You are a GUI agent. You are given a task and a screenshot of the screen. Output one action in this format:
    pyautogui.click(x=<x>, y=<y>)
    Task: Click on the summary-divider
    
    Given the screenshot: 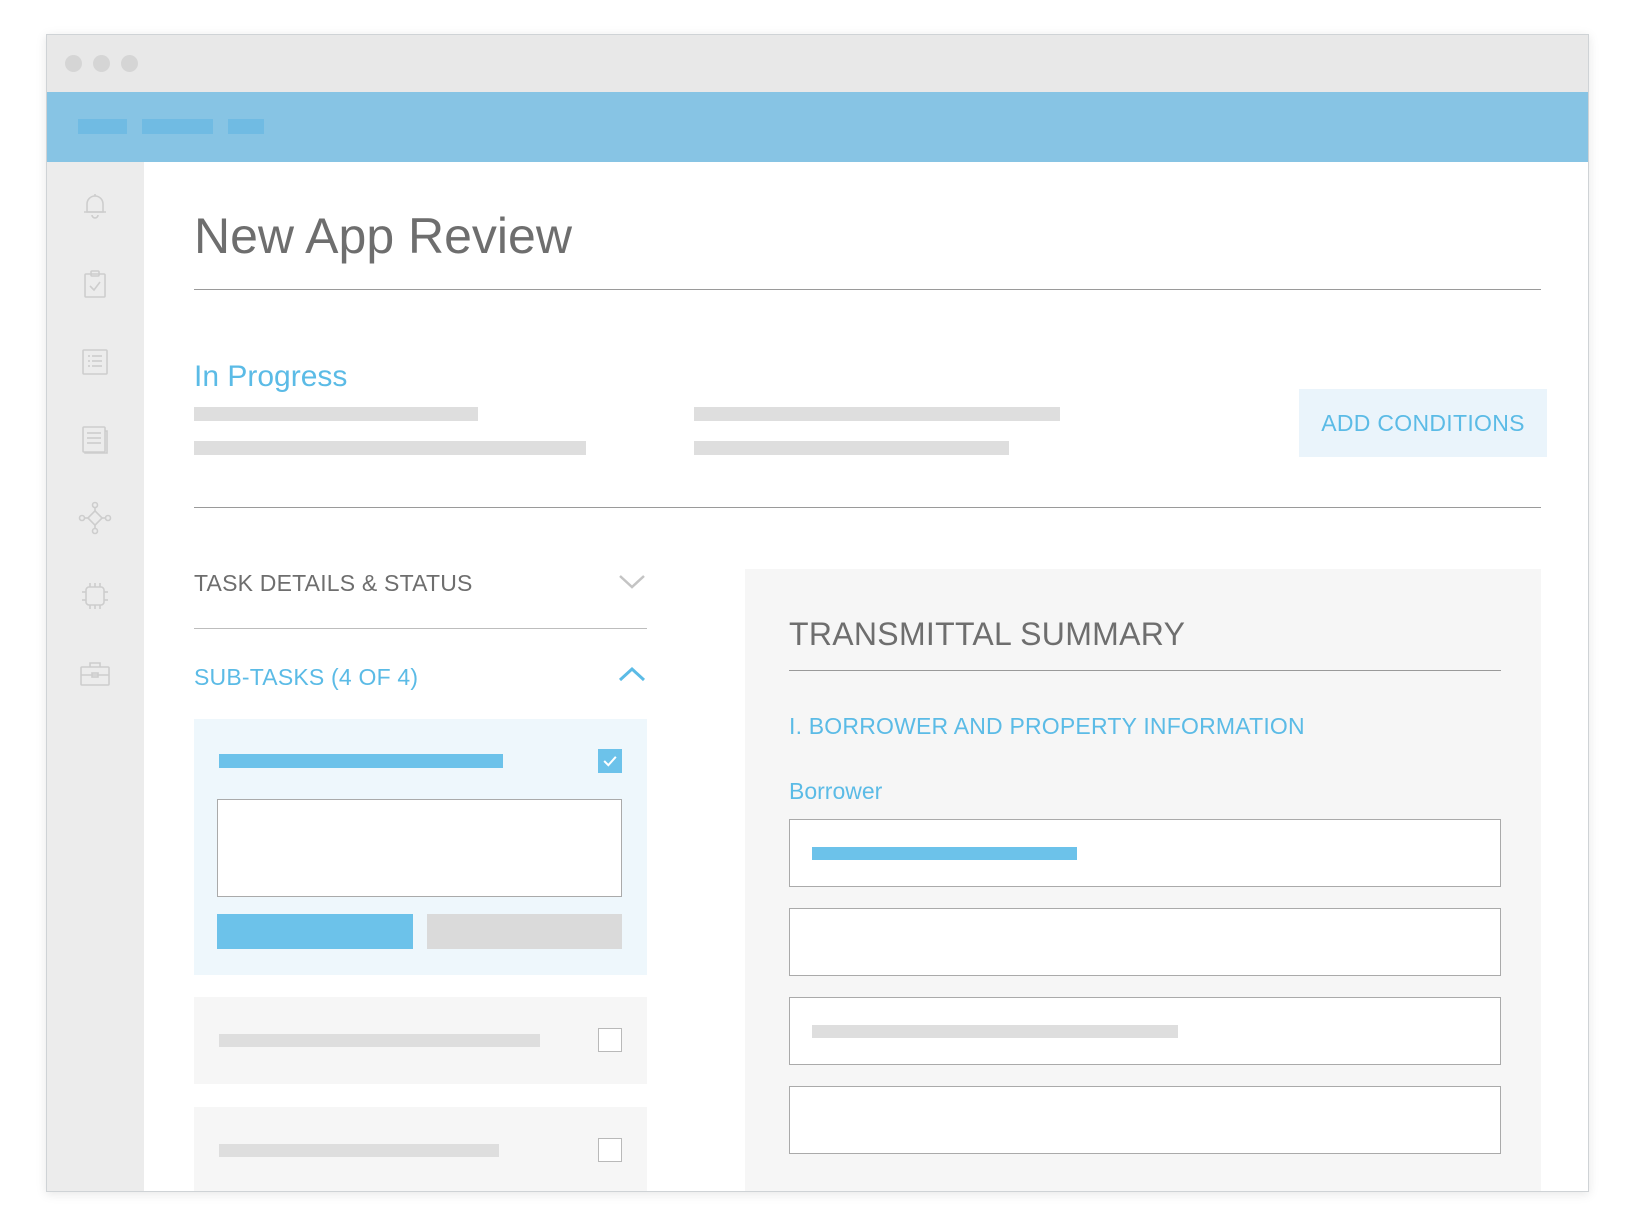 What is the action you would take?
    pyautogui.click(x=1145, y=670)
    